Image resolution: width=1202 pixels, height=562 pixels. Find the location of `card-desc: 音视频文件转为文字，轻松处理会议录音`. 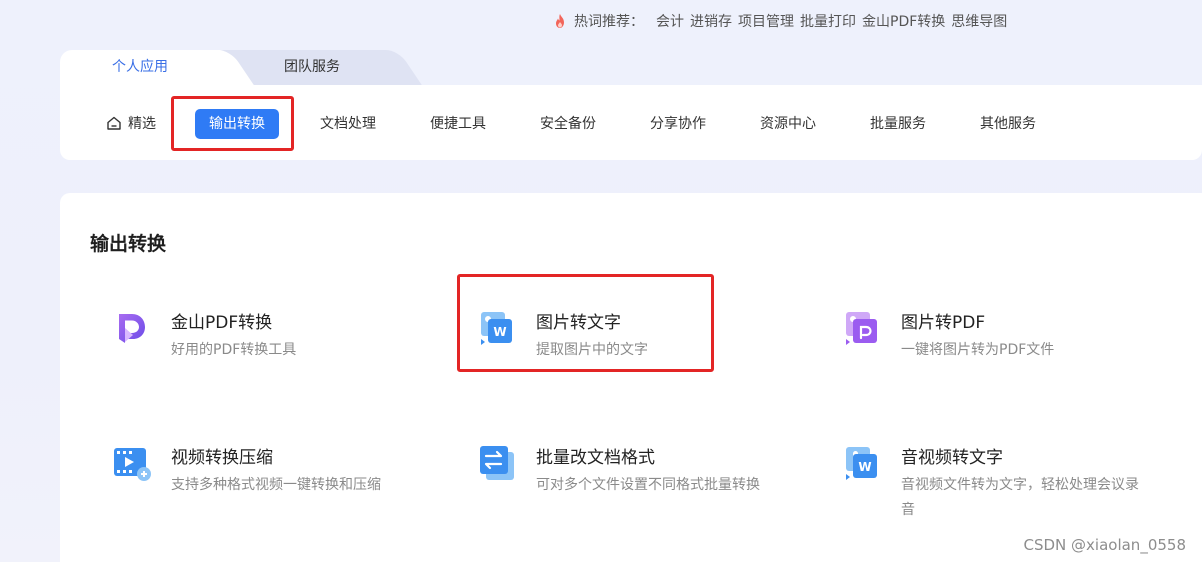

card-desc: 音视频文件转为文字，轻松处理会议录音 is located at coordinates (1020, 497).